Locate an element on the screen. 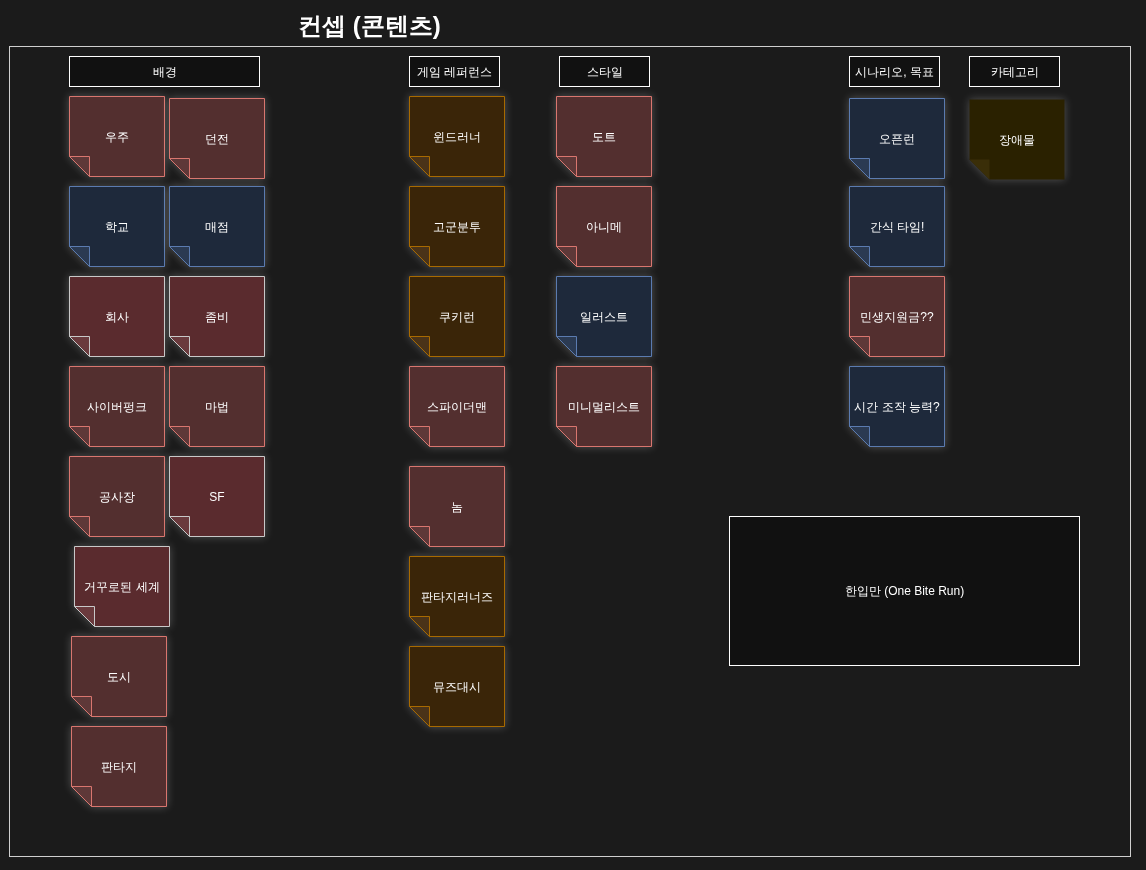  sticky-note: 판타지러너즈 is located at coordinates (457, 596).